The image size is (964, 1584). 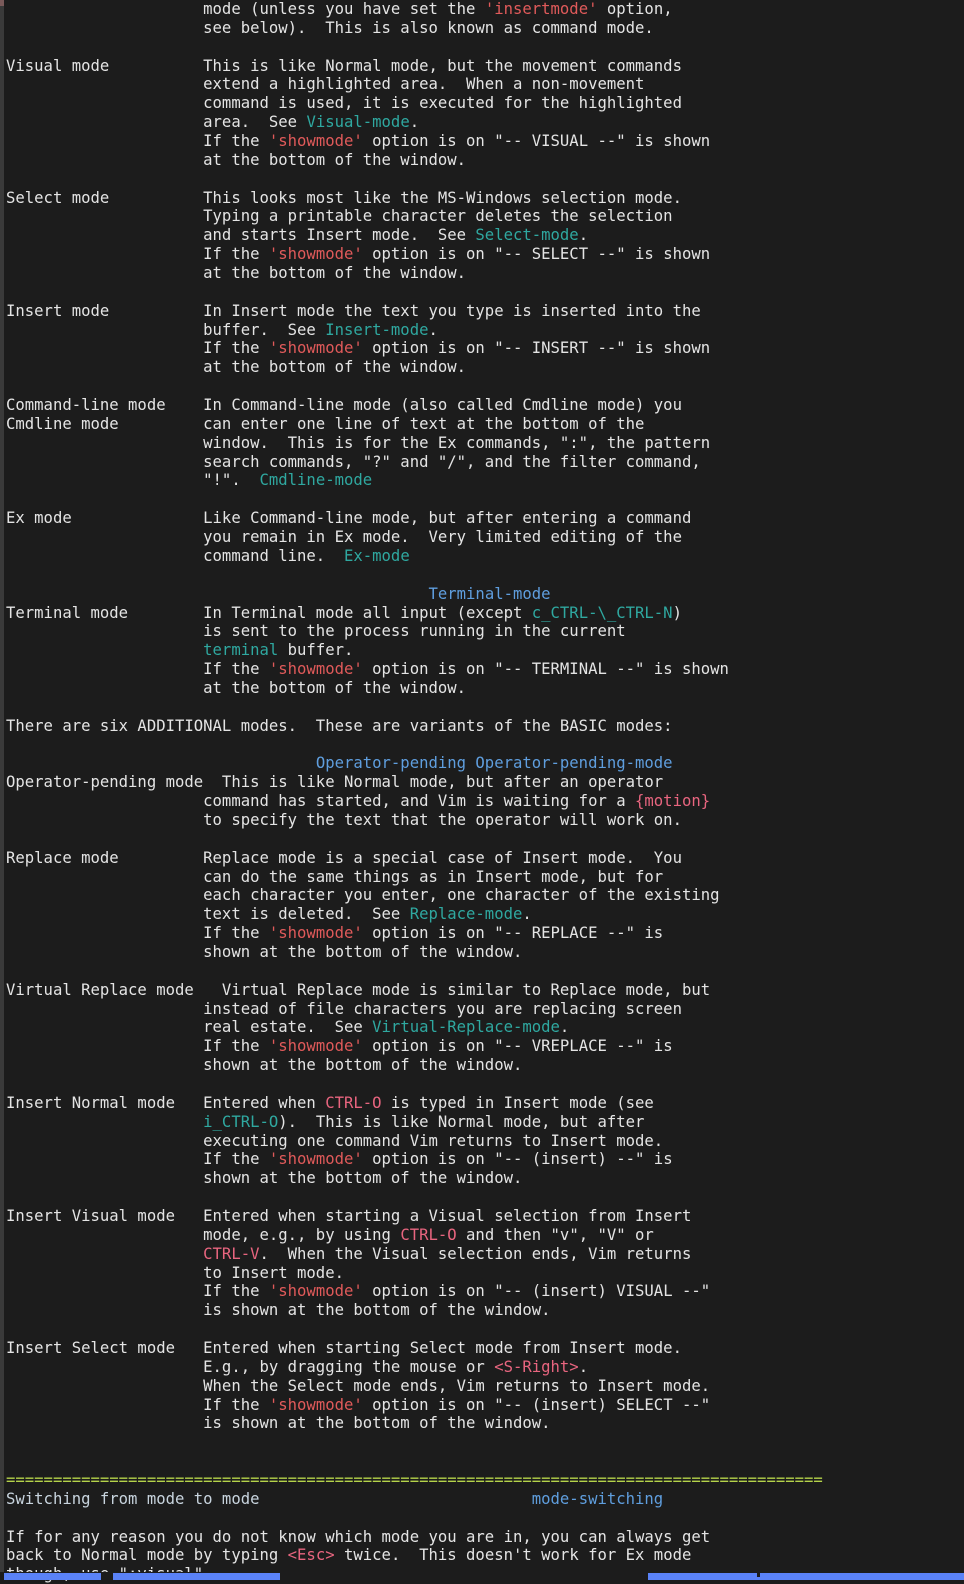 What do you see at coordinates (513, 1555) in the screenshot?
I see `help-text: twice. This doesn't work for Ex mode` at bounding box center [513, 1555].